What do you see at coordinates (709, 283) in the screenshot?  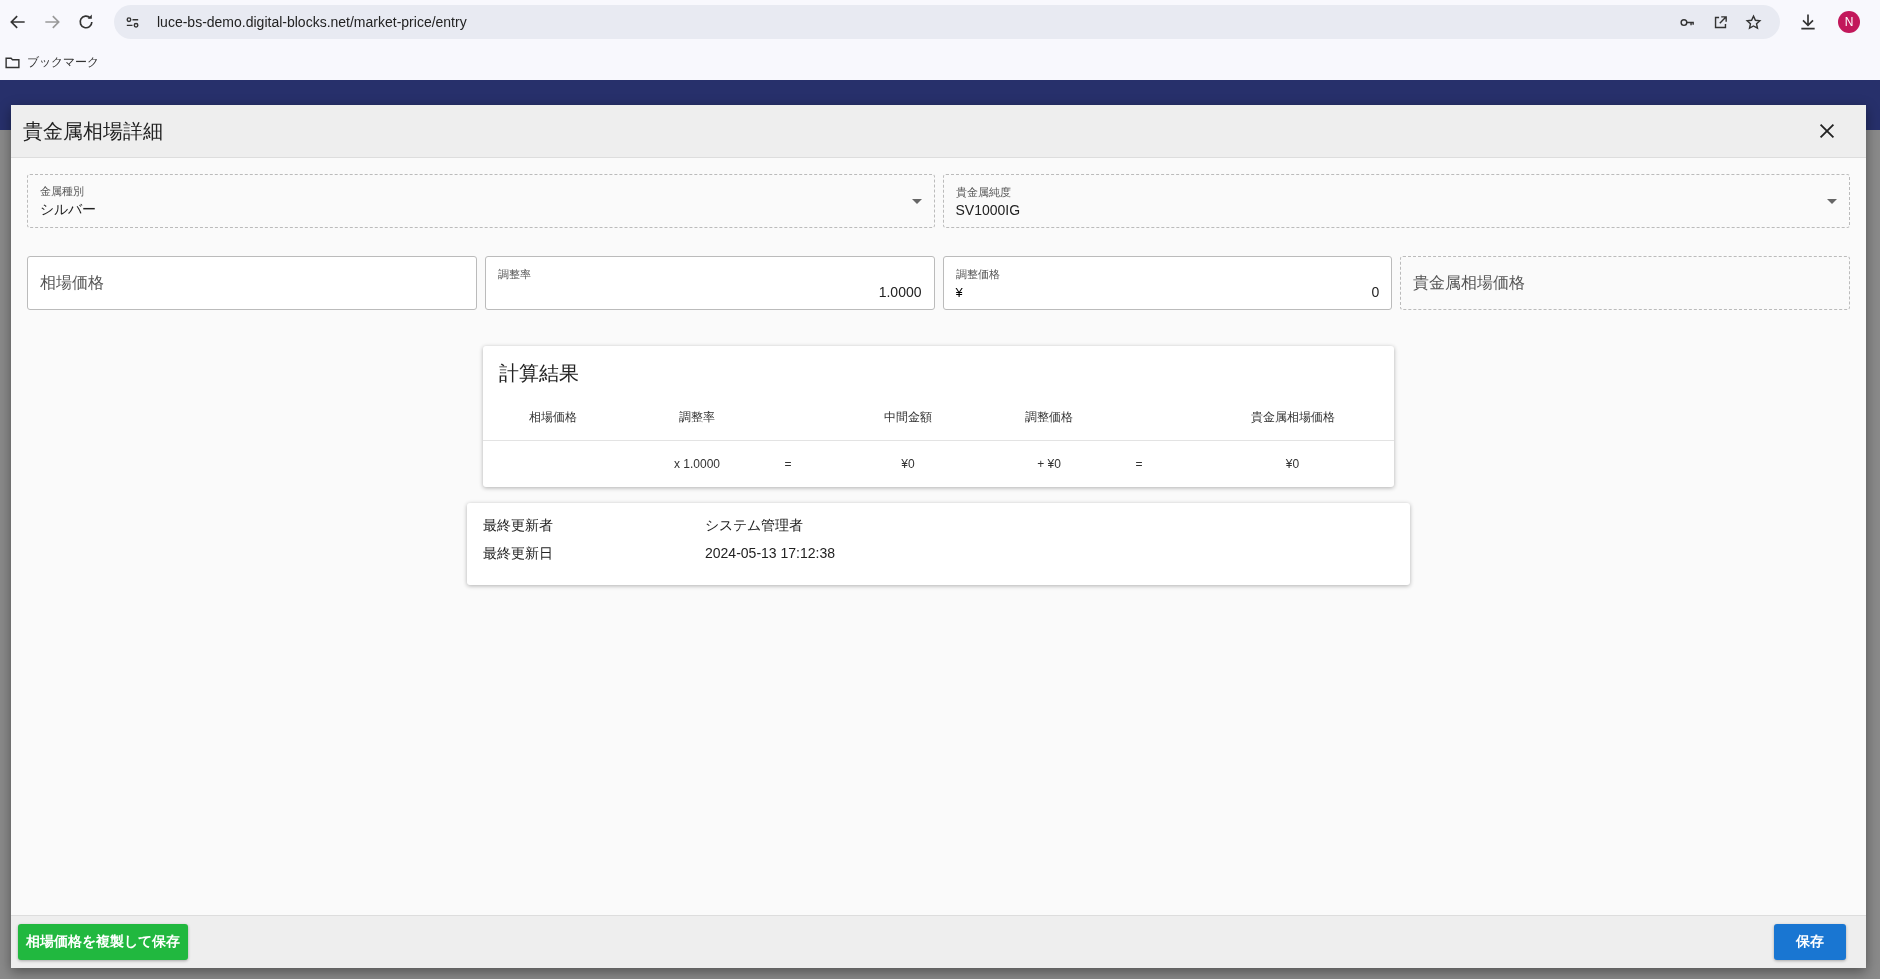 I see `input-field: 調整率 1.0000` at bounding box center [709, 283].